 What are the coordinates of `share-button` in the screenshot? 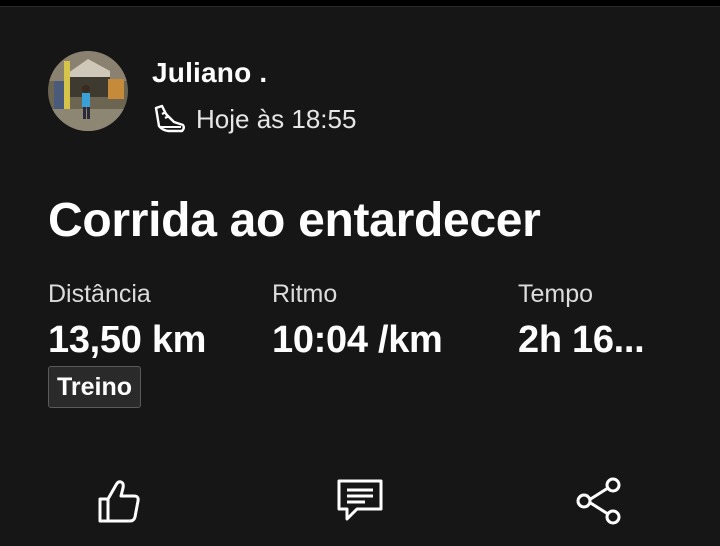 It's located at (599, 501).